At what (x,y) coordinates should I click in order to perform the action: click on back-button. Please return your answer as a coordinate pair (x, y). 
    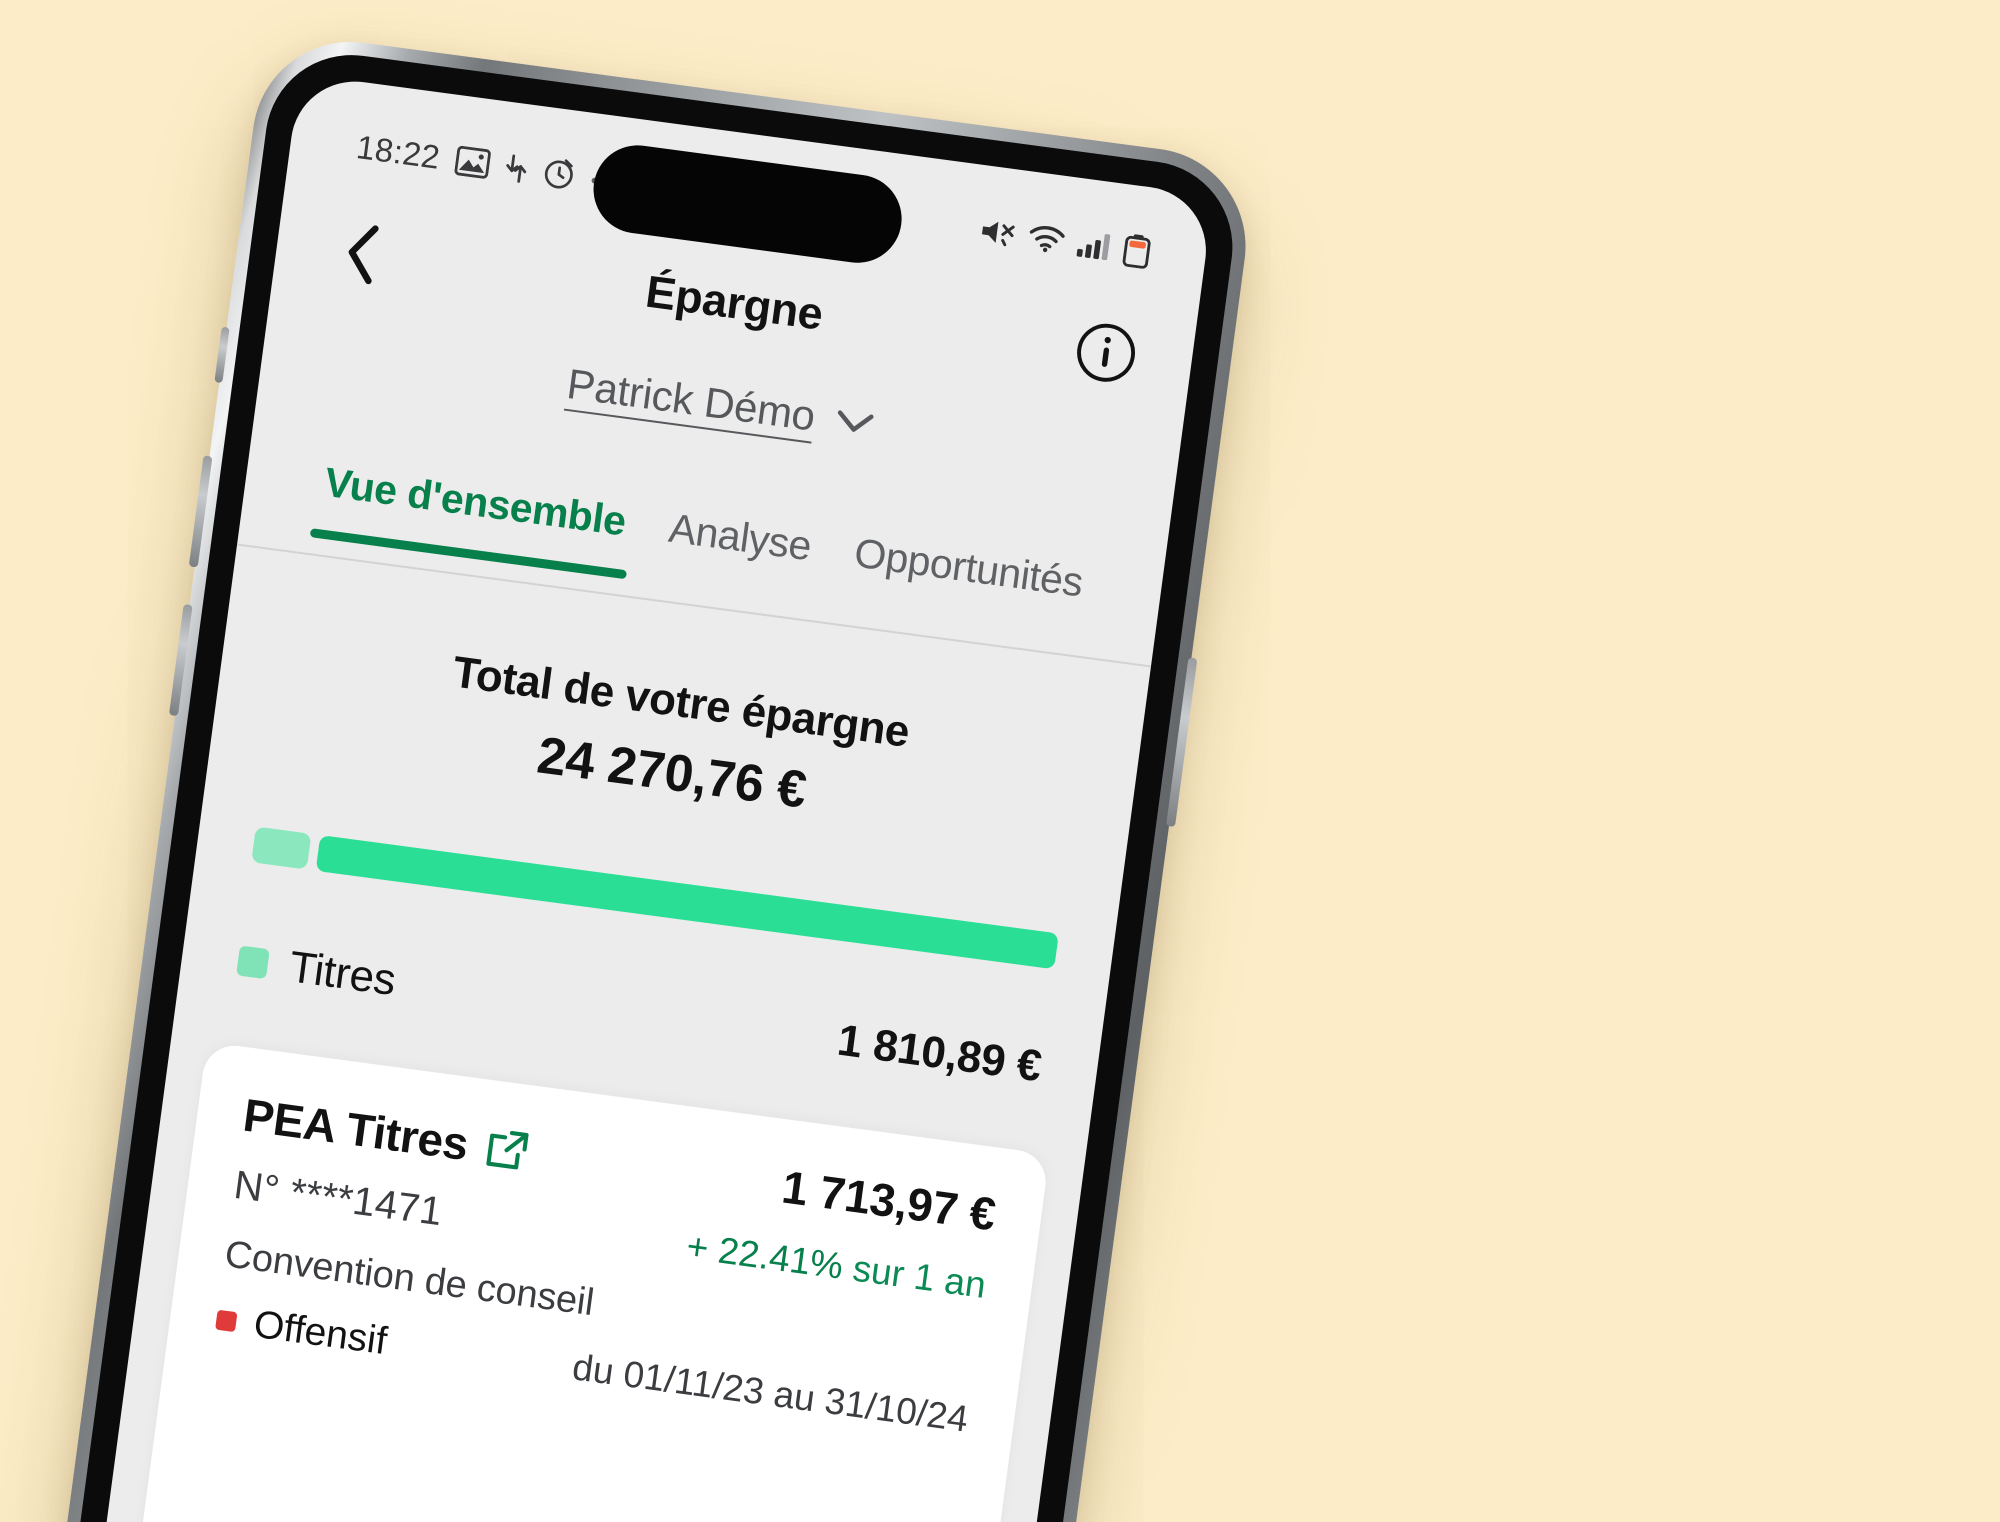
    Looking at the image, I should click on (362, 253).